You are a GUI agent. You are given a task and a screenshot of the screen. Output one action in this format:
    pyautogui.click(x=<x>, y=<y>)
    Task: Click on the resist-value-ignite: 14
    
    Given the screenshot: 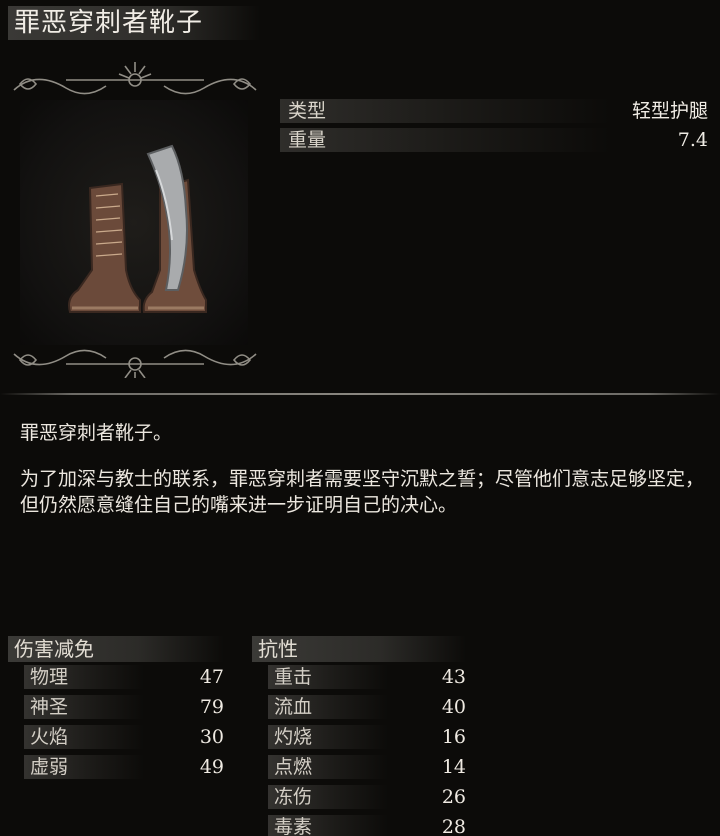 What is the action you would take?
    pyautogui.click(x=453, y=767)
    